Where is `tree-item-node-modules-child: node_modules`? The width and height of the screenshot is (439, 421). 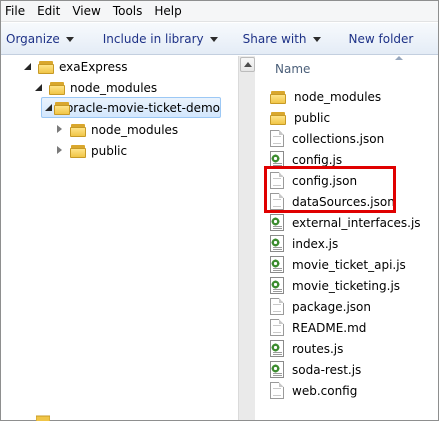 tree-item-node-modules-child: node_modules is located at coordinates (116, 129).